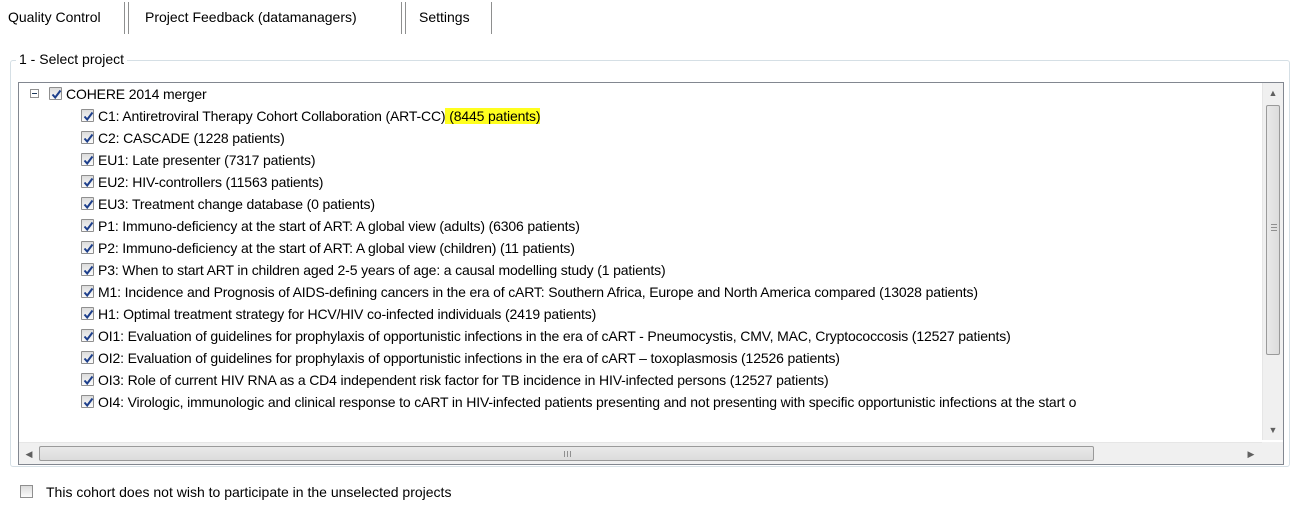 This screenshot has width=1290, height=515. What do you see at coordinates (72, 59) in the screenshot?
I see `group-title: 1 - Select project` at bounding box center [72, 59].